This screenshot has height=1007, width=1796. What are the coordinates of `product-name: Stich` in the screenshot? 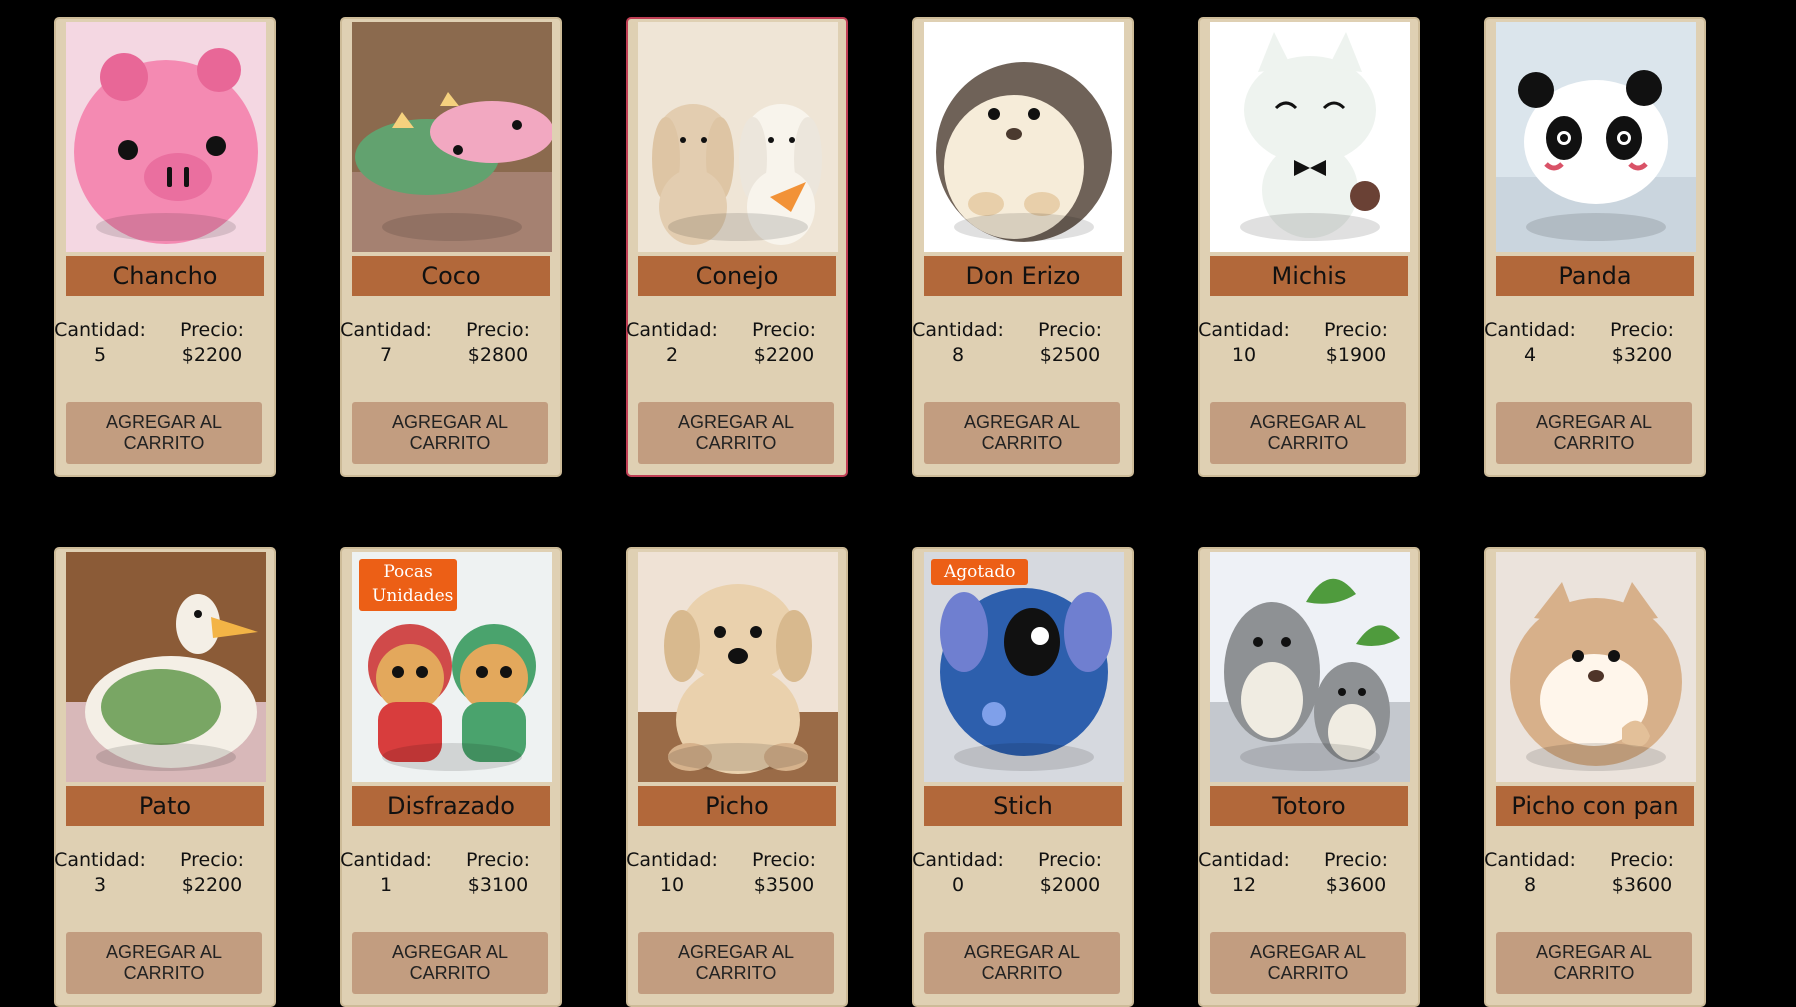 It's located at (1023, 806).